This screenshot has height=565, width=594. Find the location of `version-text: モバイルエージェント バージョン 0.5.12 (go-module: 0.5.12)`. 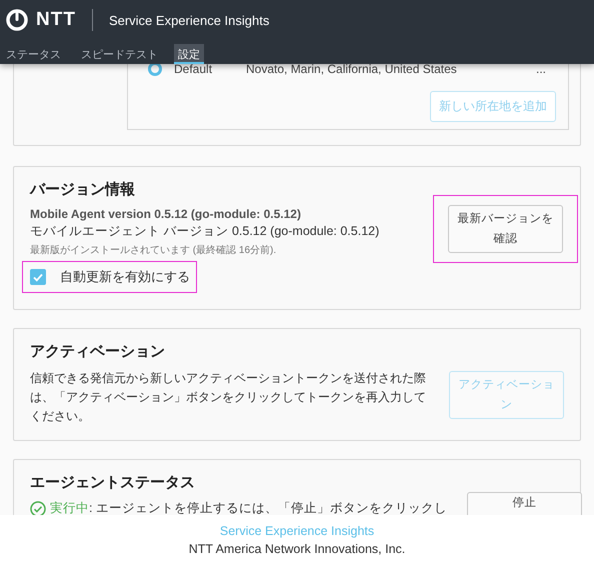

version-text: モバイルエージェント バージョン 0.5.12 (go-module: 0.5.12) is located at coordinates (205, 231).